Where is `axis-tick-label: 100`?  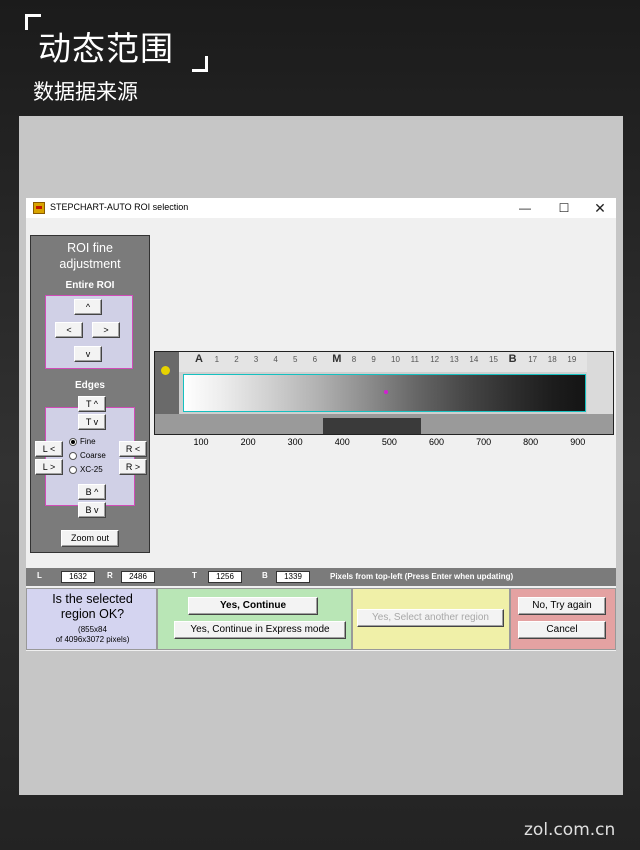 axis-tick-label: 100 is located at coordinates (201, 442).